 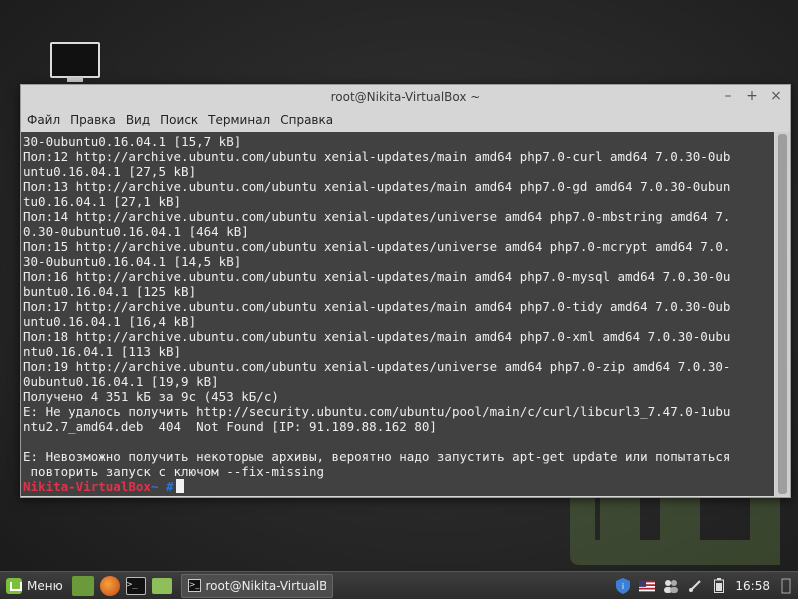 I want to click on text-cursor, so click(x=179, y=486).